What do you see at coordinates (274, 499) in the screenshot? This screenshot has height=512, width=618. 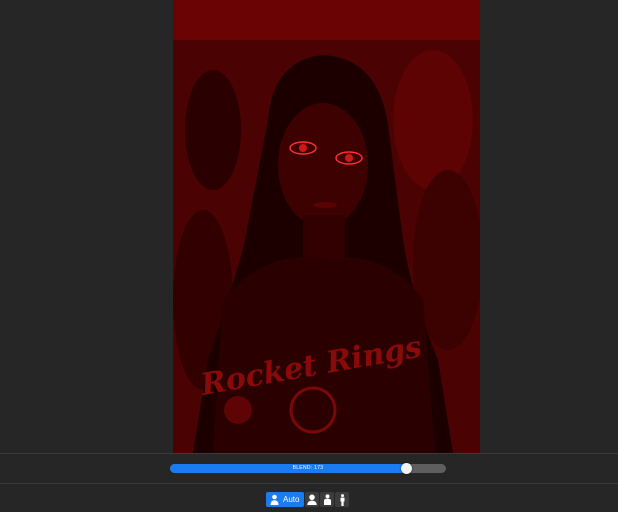 I see `person-icon` at bounding box center [274, 499].